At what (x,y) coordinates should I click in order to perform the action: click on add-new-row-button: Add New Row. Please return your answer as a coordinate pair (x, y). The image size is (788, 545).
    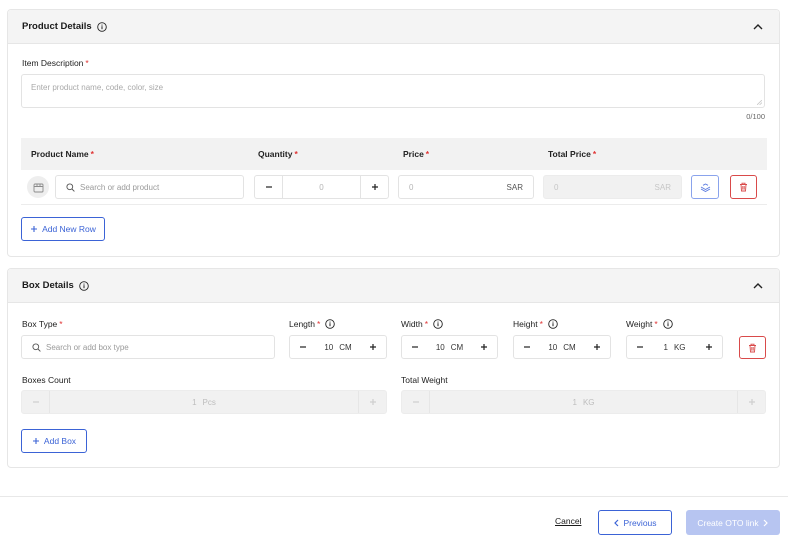
    Looking at the image, I should click on (63, 229).